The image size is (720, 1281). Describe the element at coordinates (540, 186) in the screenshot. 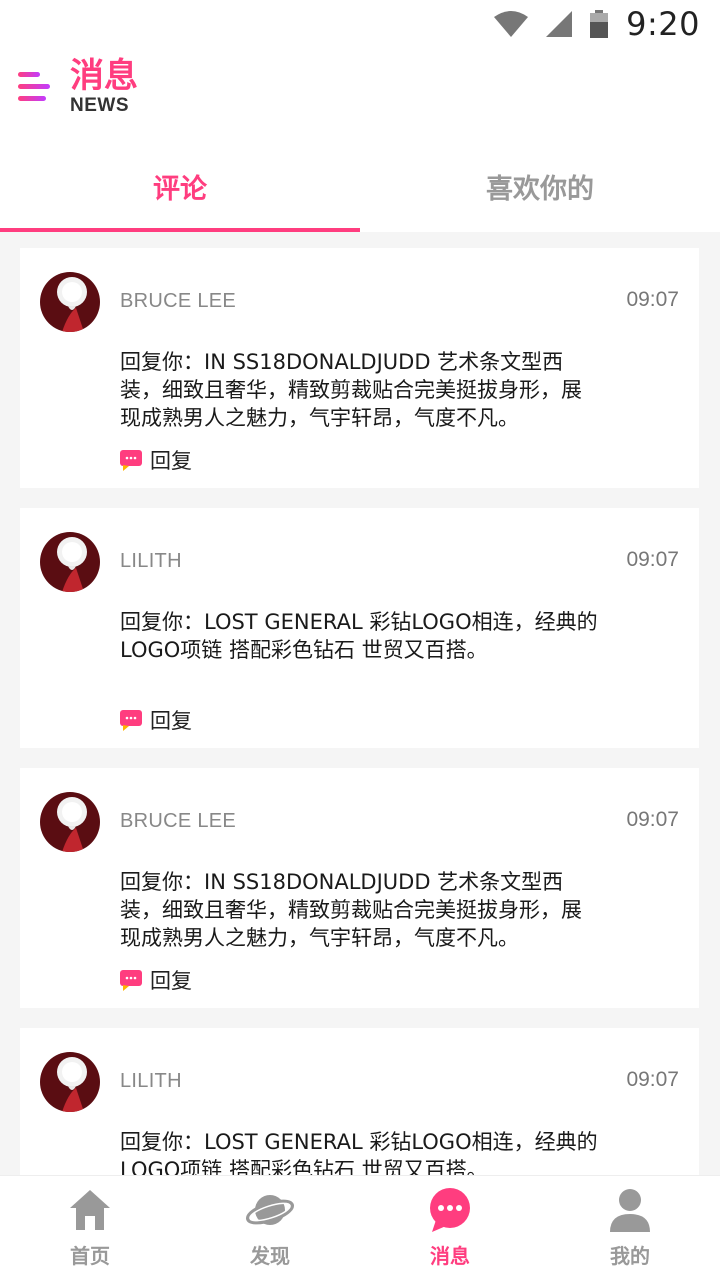

I see `tab-liked-you: 喜欢你的` at that location.